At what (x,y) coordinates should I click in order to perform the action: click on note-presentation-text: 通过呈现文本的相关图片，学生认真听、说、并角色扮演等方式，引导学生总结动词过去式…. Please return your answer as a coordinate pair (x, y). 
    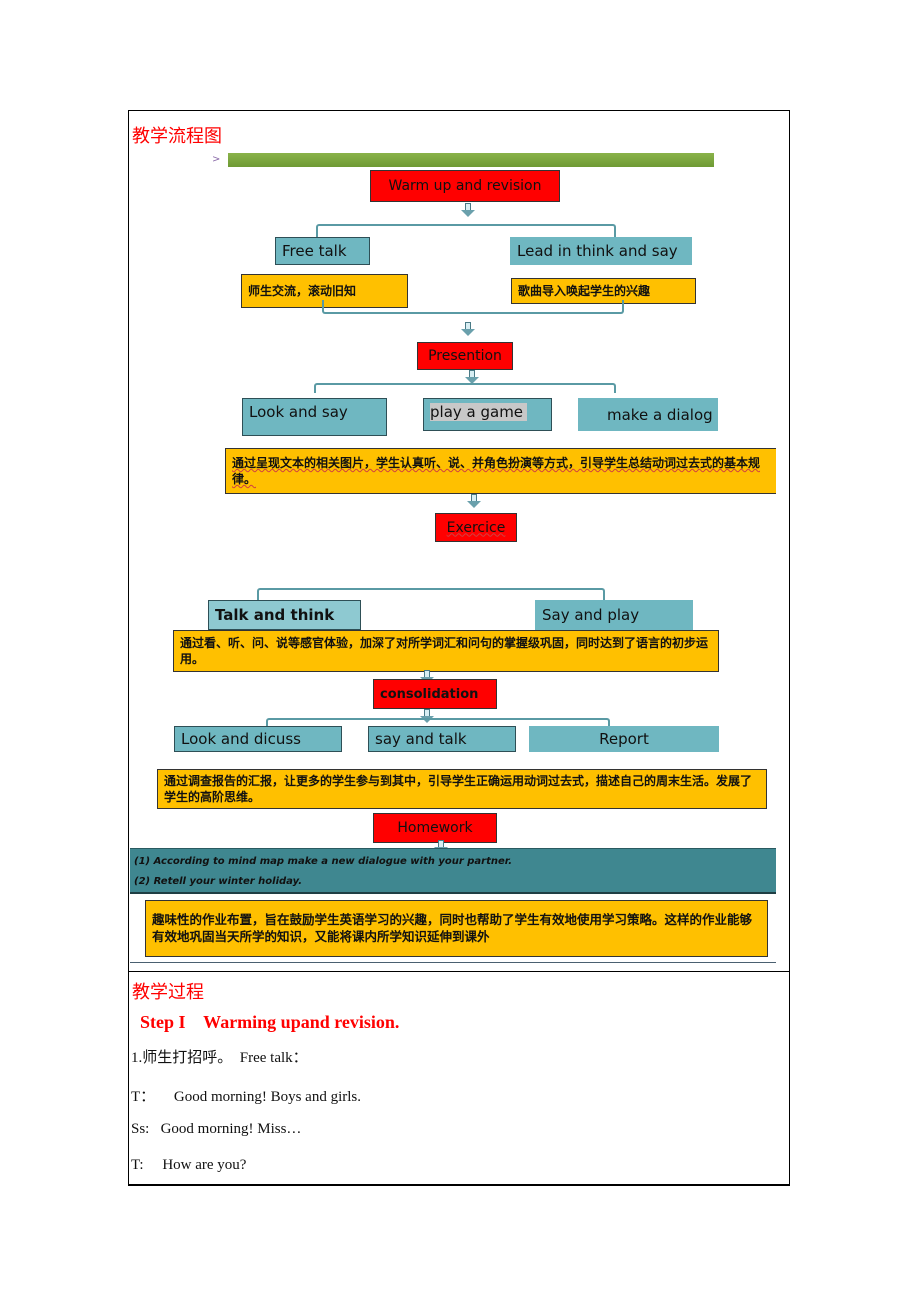
    Looking at the image, I should click on (496, 470).